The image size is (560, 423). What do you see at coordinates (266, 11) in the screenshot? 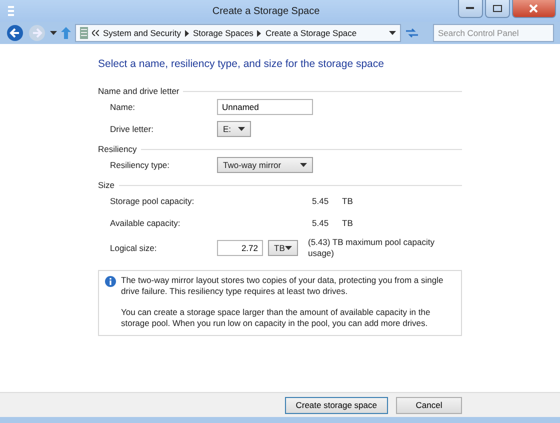
I see `window-title: Create a Storage Space` at bounding box center [266, 11].